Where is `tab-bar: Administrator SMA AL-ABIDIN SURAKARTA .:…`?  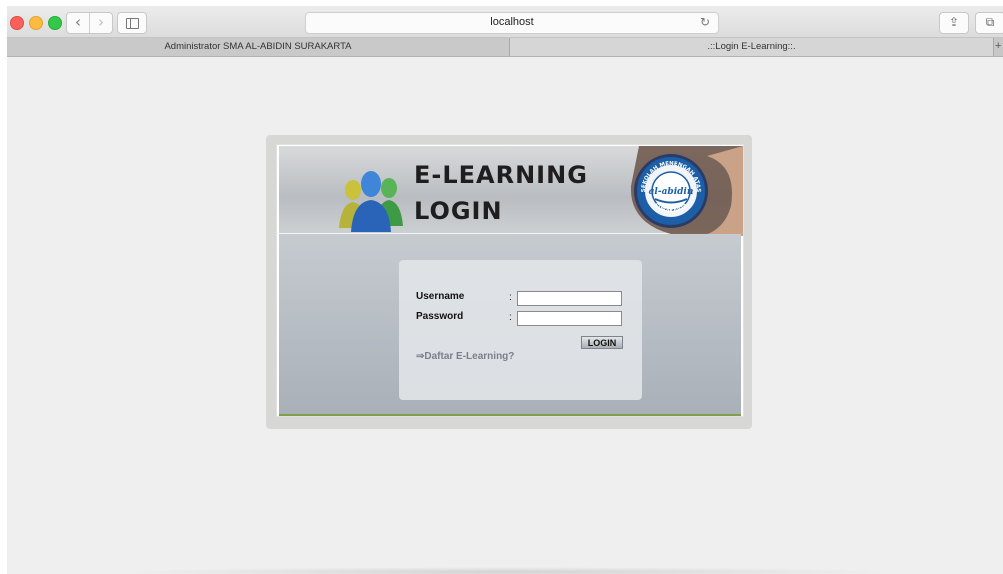
tab-bar: Administrator SMA AL-ABIDIN SURAKARTA .:… is located at coordinates (505, 47).